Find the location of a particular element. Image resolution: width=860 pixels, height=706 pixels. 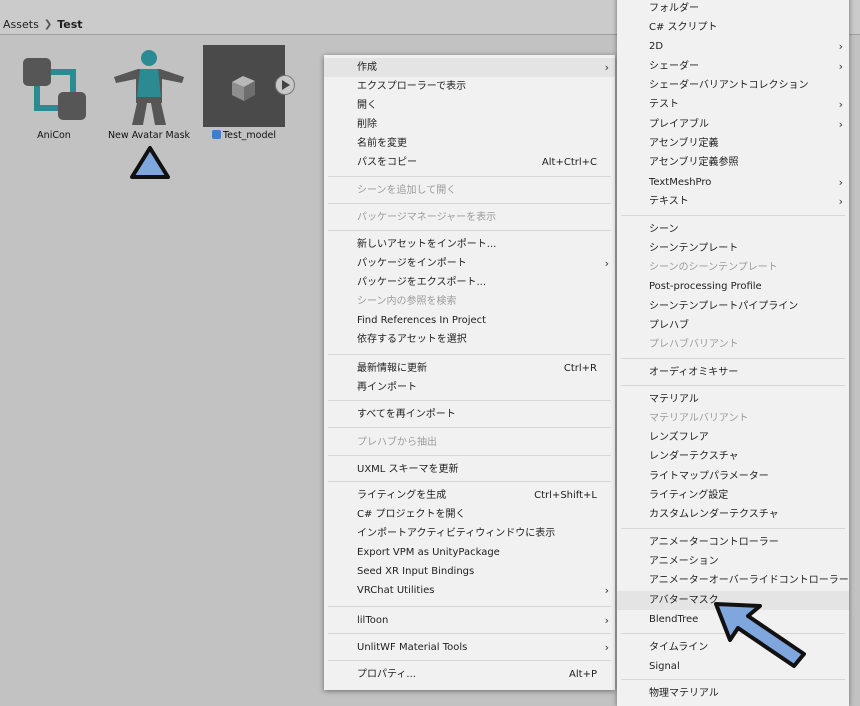

submenu-item: シーン is located at coordinates (733, 229).